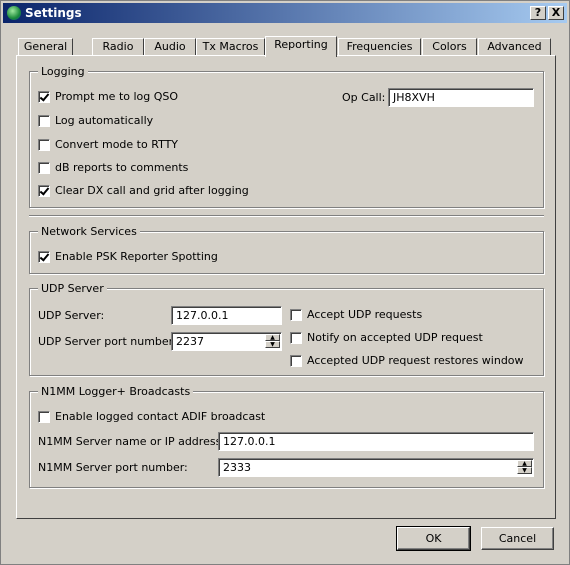  What do you see at coordinates (45, 47) in the screenshot?
I see `tab-general: General` at bounding box center [45, 47].